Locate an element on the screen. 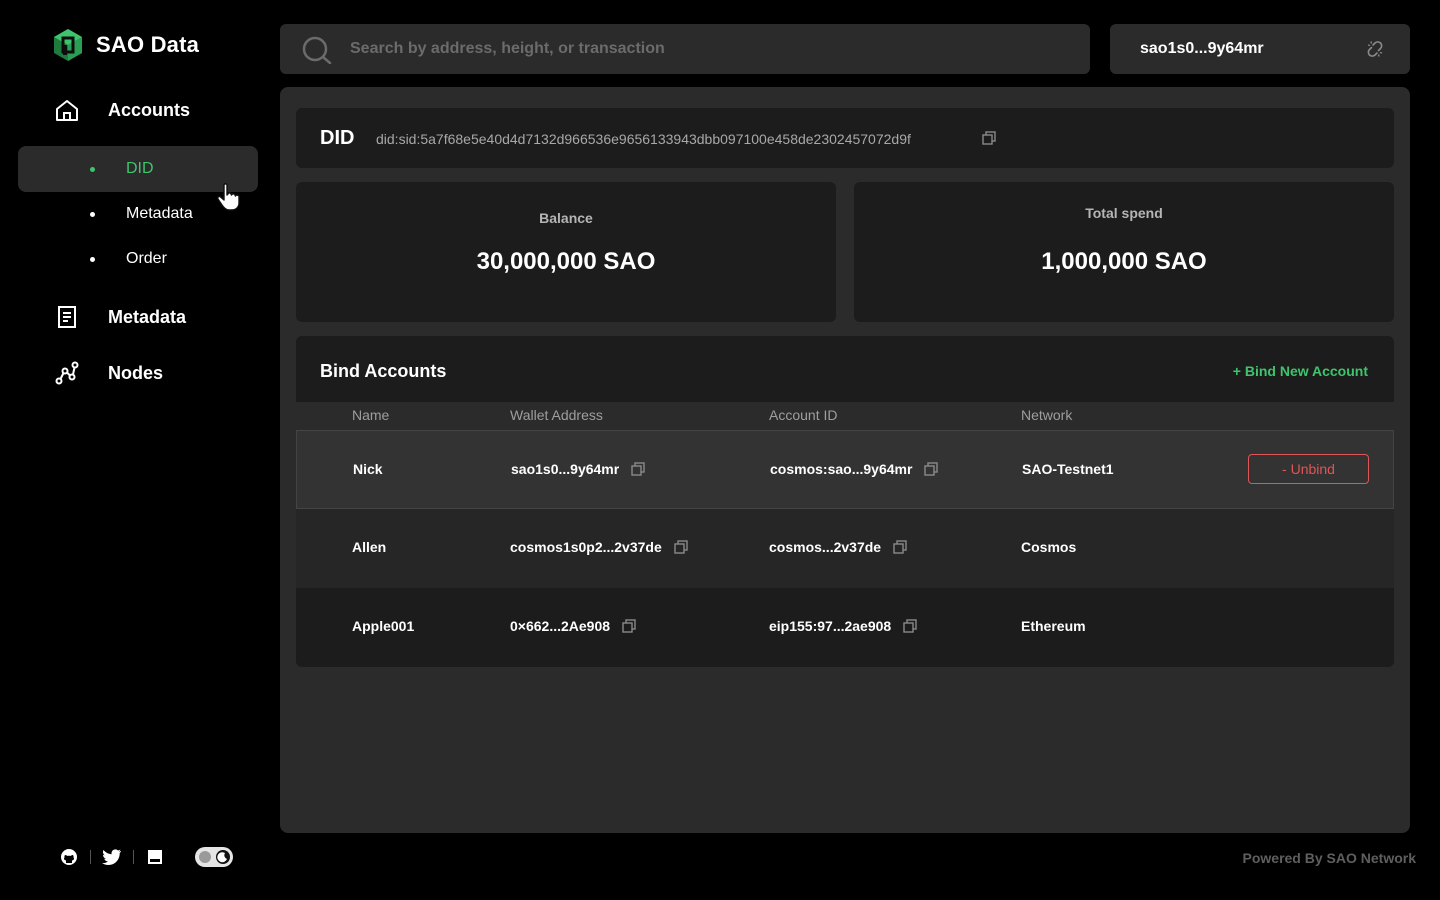 The image size is (1440, 900). unlink-icon is located at coordinates (1375, 49).